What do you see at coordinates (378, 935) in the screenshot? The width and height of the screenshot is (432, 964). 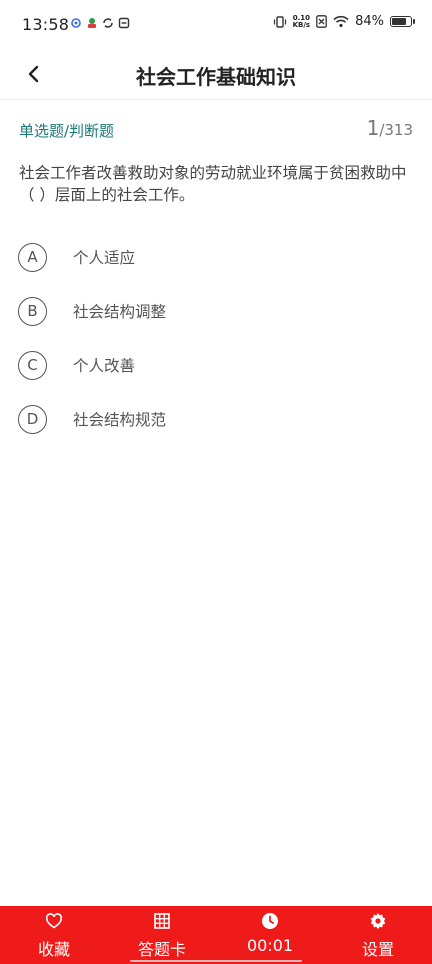 I see `settings-button: 设置` at bounding box center [378, 935].